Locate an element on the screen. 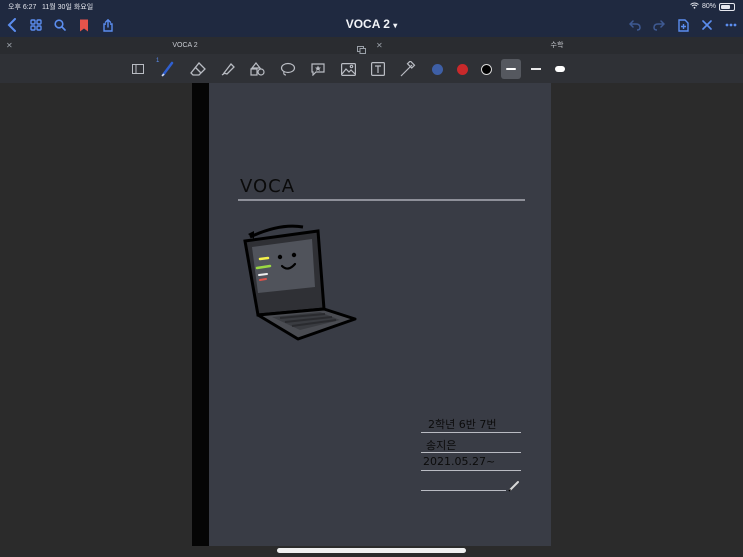  battery-icon is located at coordinates (727, 6).